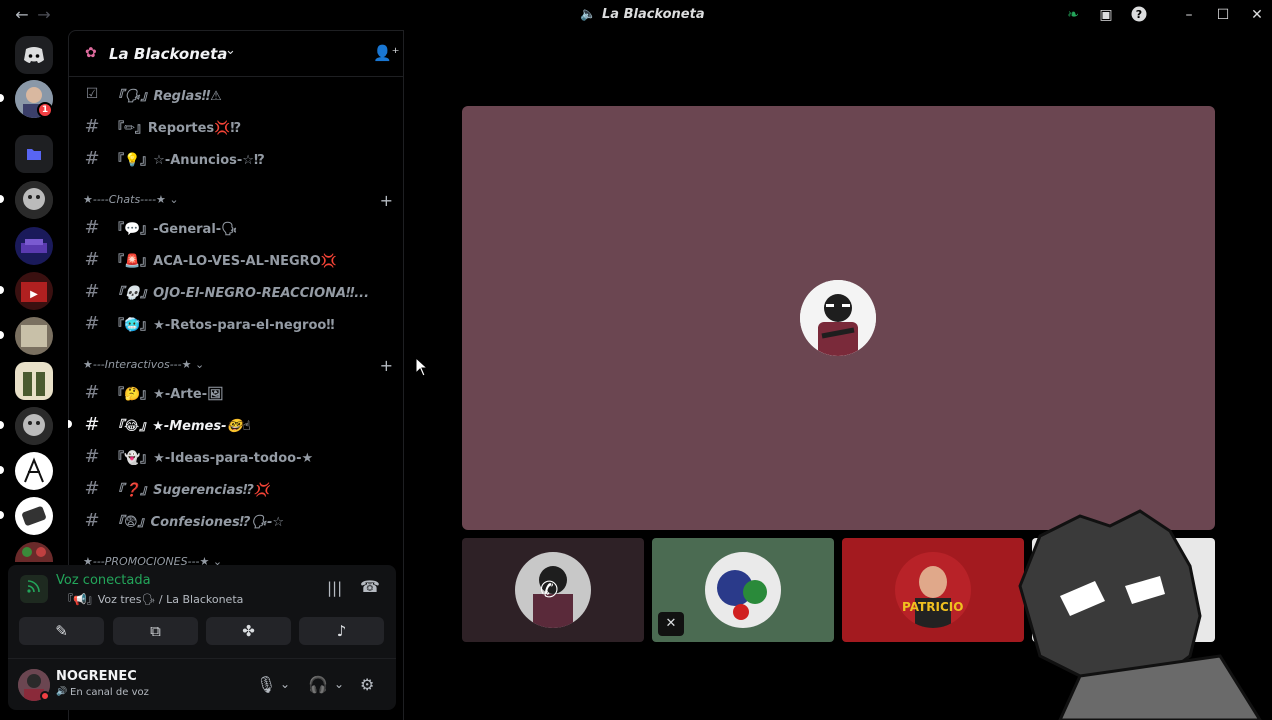 Image resolution: width=1272 pixels, height=720 pixels. I want to click on channel-item: # 『✏』Reportes💢⁉, so click(237, 126).